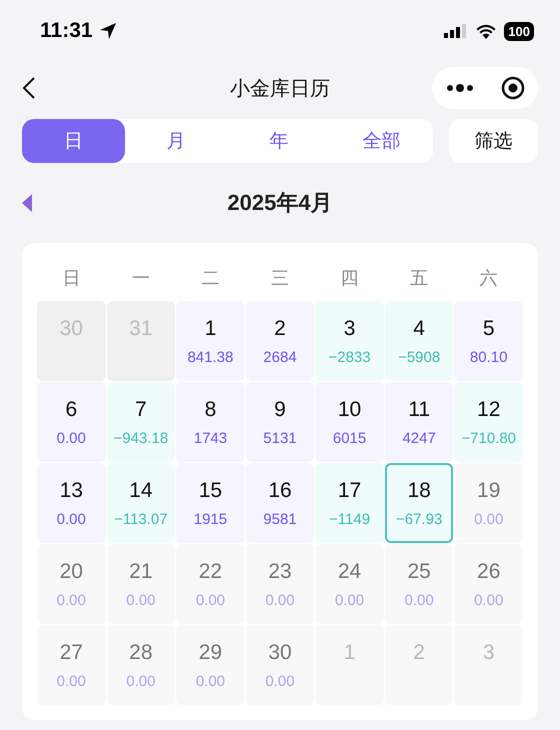  What do you see at coordinates (488, 410) in the screenshot?
I see `day-number: 12` at bounding box center [488, 410].